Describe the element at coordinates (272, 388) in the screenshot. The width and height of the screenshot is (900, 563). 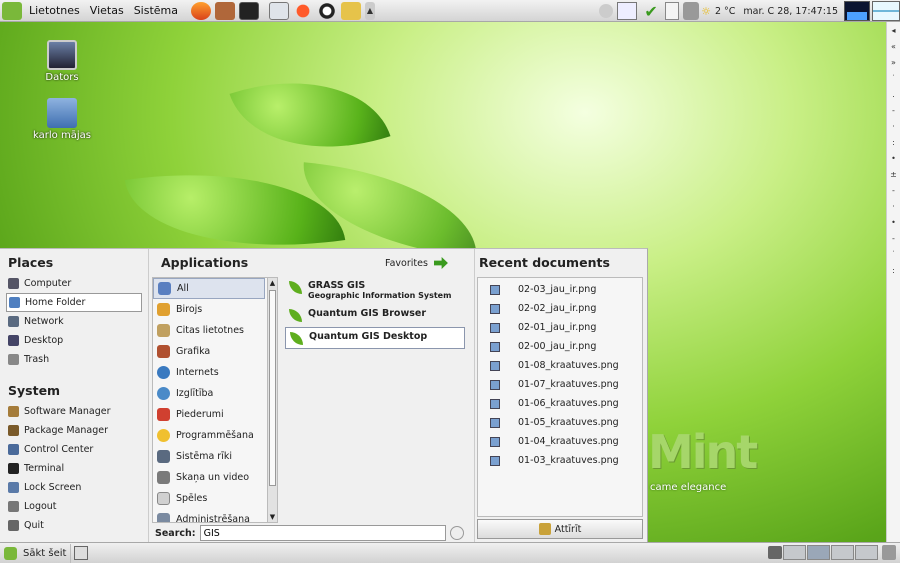
I see `scroll-thumb` at that location.